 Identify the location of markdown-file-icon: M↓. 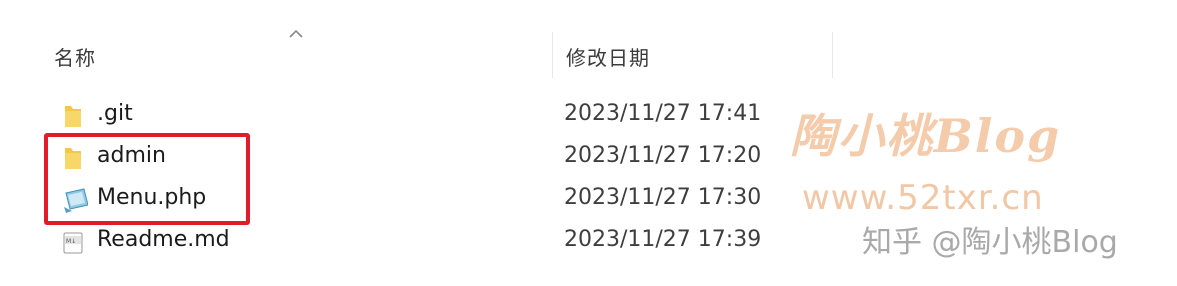
(73, 243).